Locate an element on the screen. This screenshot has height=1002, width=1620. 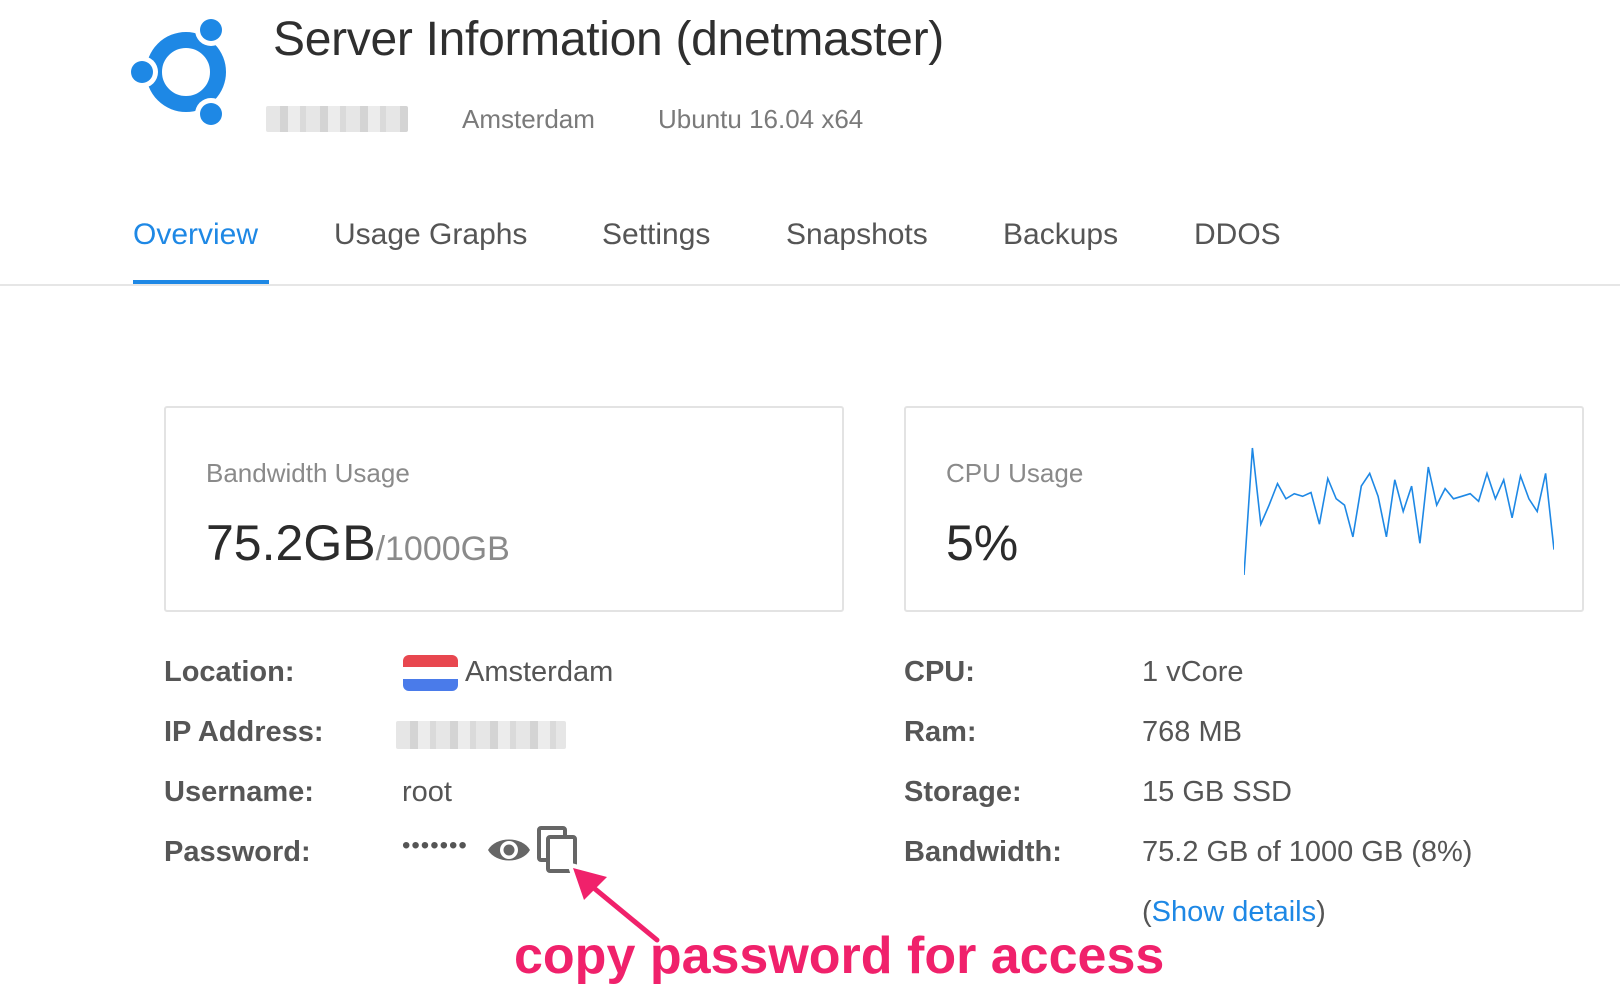
hostname-redacted is located at coordinates (337, 119).